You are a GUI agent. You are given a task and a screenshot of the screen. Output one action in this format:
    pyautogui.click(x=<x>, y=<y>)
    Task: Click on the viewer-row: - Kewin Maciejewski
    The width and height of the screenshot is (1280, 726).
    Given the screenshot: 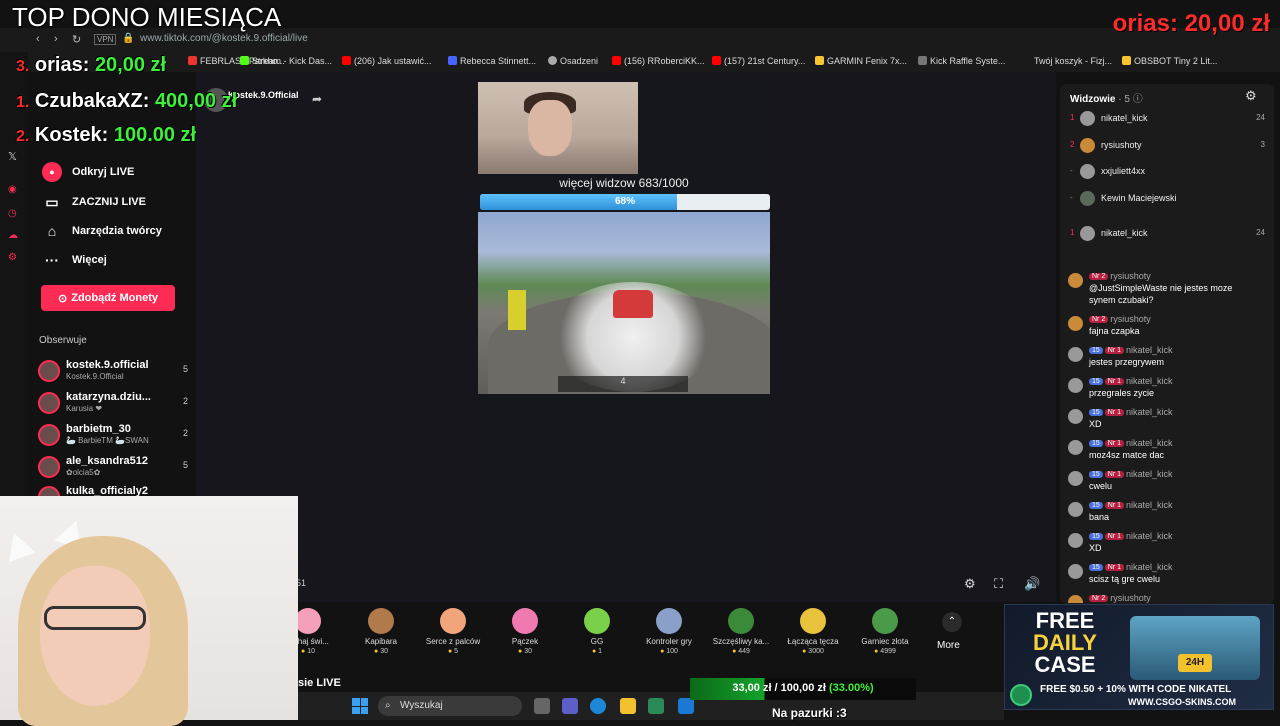 What is the action you would take?
    pyautogui.click(x=1167, y=200)
    